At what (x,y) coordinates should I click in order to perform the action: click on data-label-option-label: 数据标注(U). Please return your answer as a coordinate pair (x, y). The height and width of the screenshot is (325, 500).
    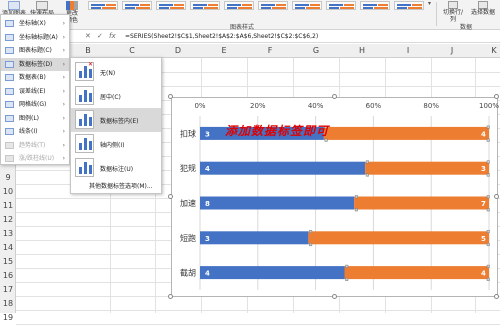
    Looking at the image, I should click on (117, 169).